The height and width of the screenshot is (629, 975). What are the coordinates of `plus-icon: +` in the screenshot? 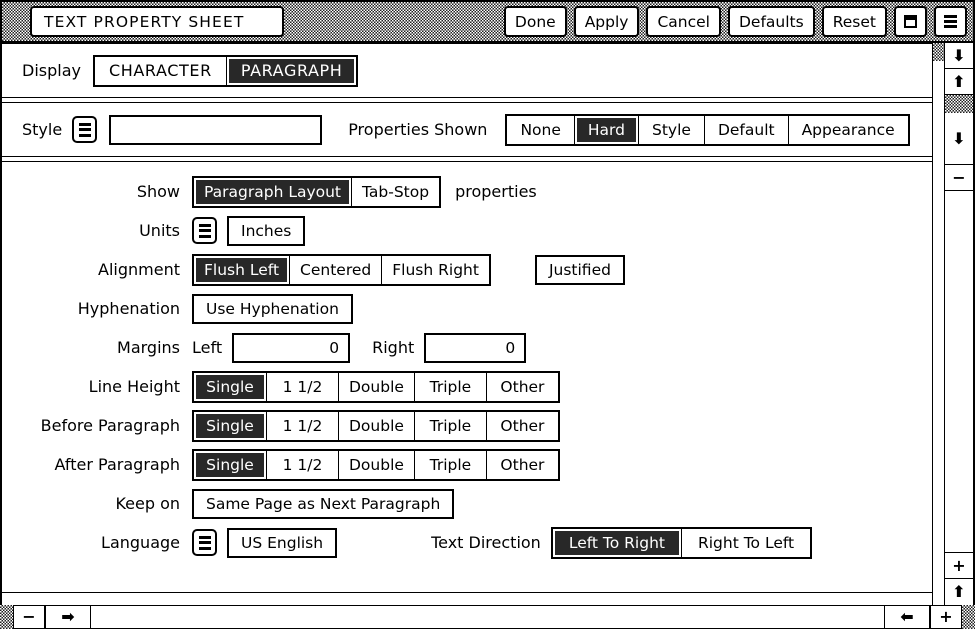 It's located at (959, 565).